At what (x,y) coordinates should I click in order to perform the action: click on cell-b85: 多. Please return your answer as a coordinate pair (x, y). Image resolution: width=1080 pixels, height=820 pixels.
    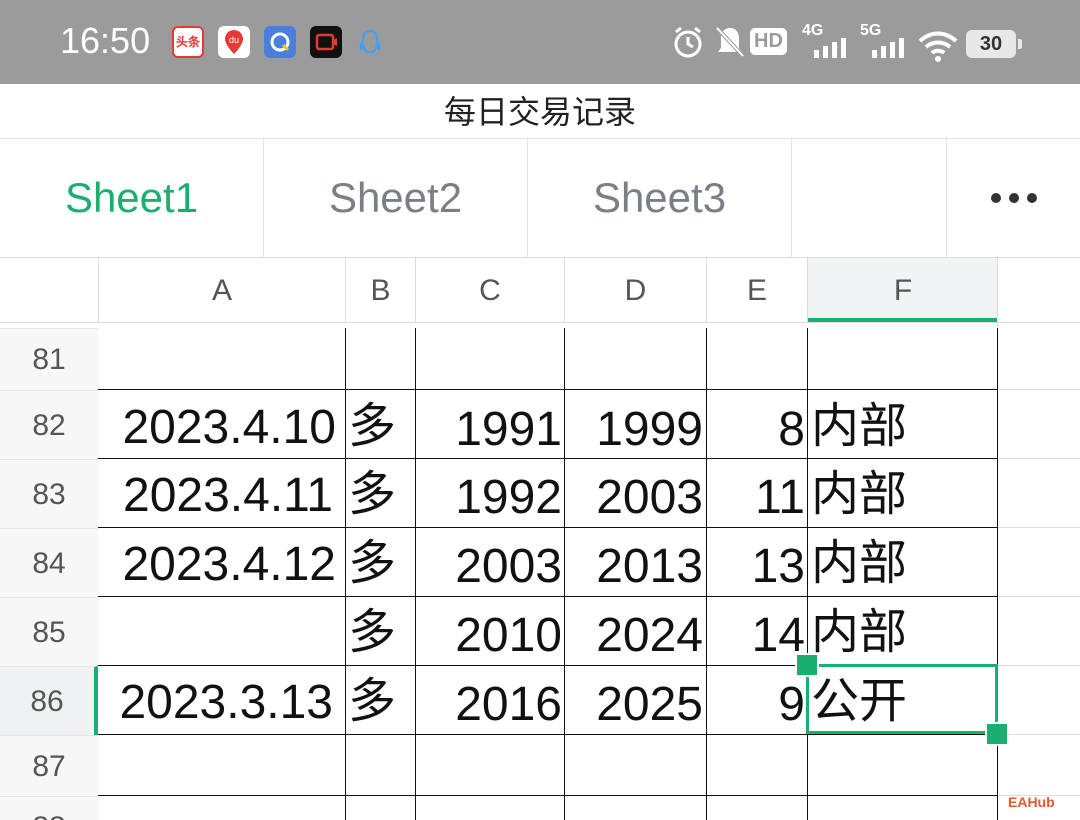
    Looking at the image, I should click on (372, 632).